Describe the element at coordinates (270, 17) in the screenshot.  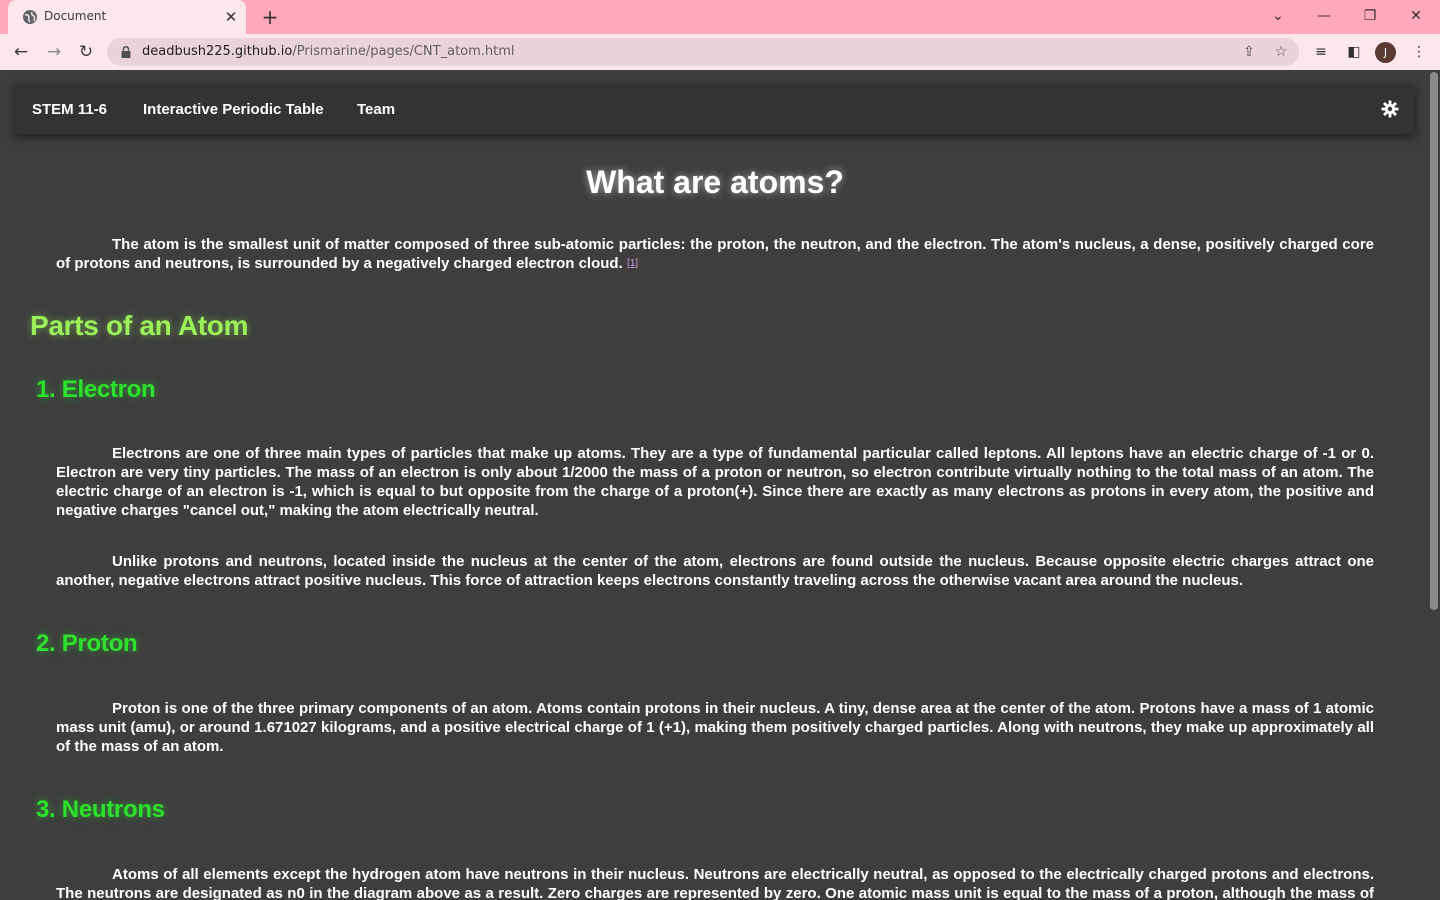
I see `new-tab-icon: +` at that location.